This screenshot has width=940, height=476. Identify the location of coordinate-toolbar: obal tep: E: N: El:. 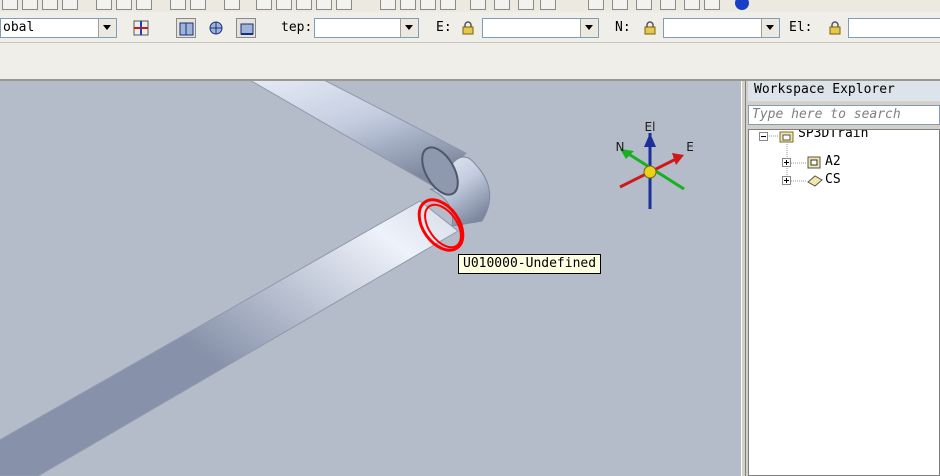
(470, 27).